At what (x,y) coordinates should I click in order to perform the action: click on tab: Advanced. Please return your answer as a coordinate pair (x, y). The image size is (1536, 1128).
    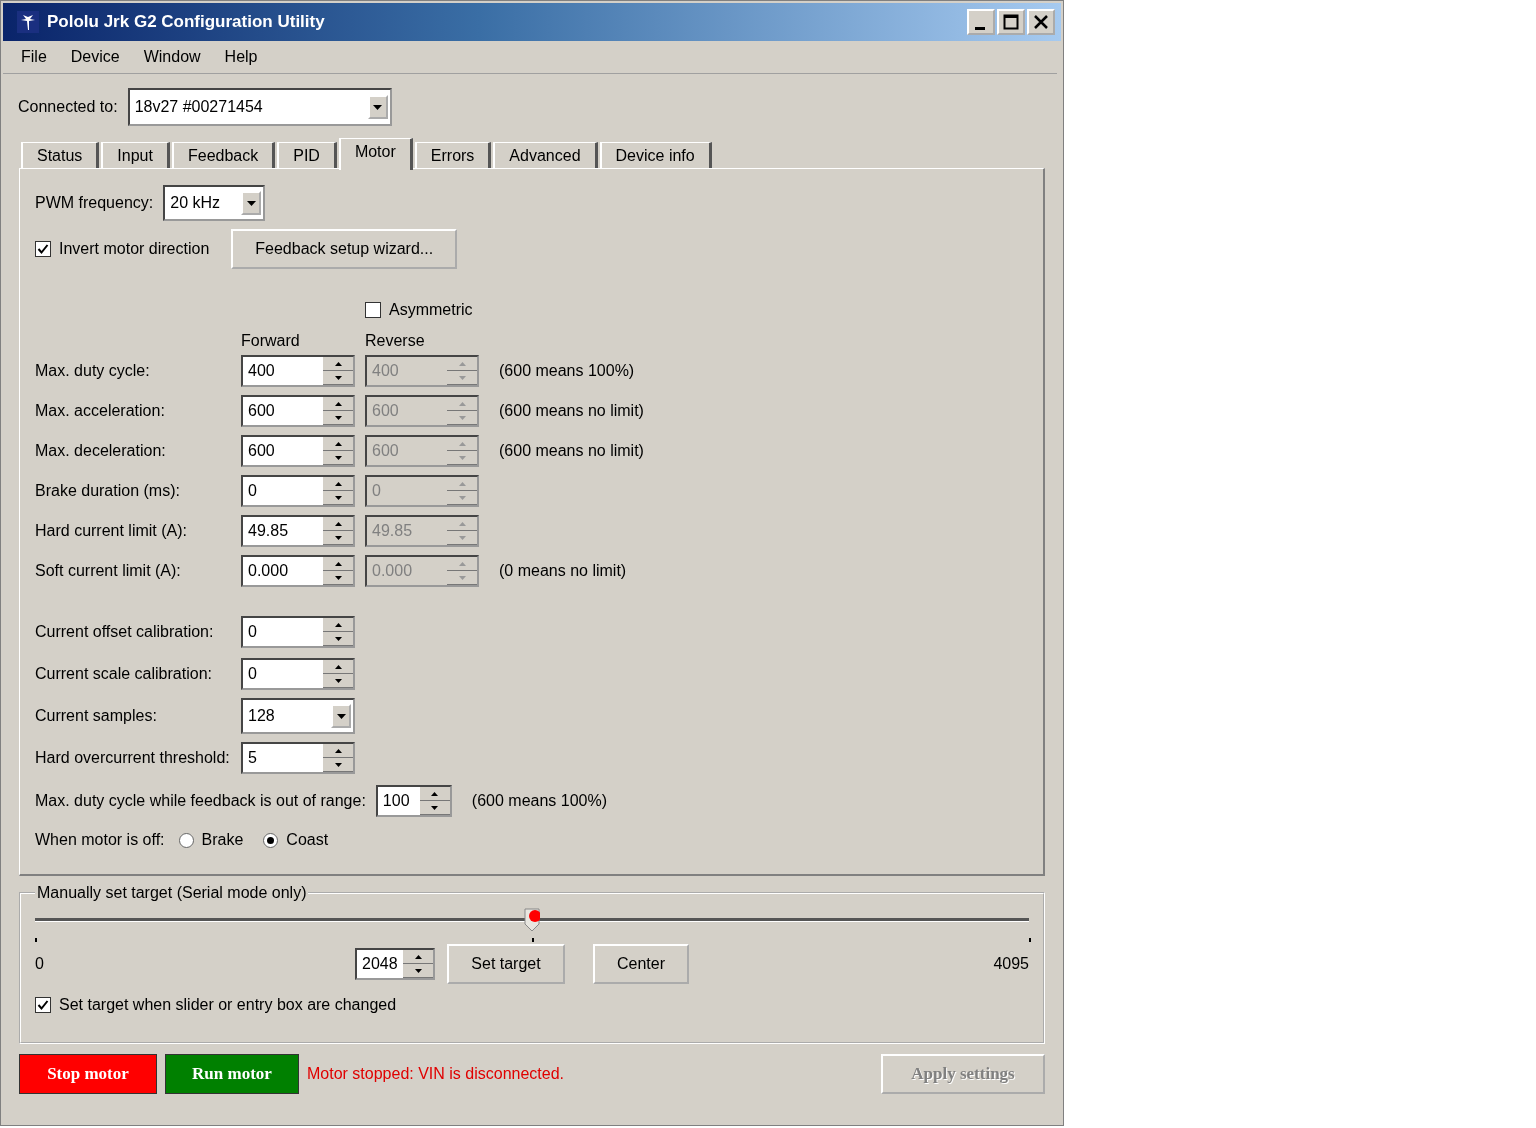
    Looking at the image, I should click on (545, 155).